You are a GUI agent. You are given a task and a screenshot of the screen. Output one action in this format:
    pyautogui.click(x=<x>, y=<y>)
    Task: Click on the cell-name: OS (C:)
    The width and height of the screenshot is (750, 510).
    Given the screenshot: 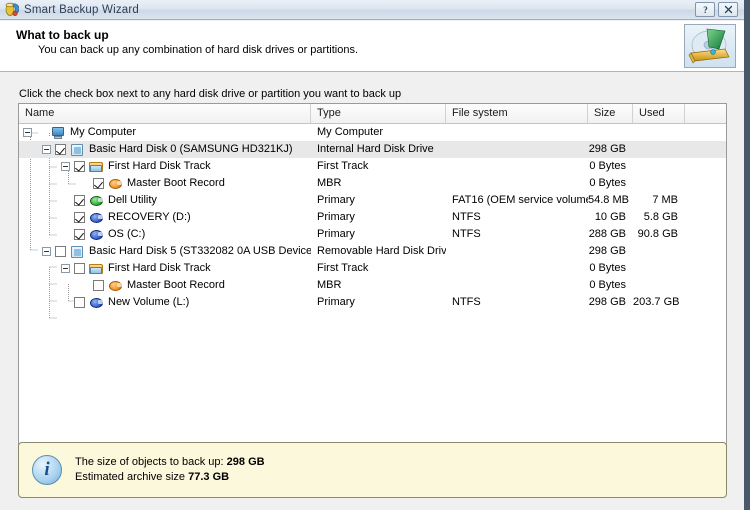 What is the action you would take?
    pyautogui.click(x=165, y=234)
    